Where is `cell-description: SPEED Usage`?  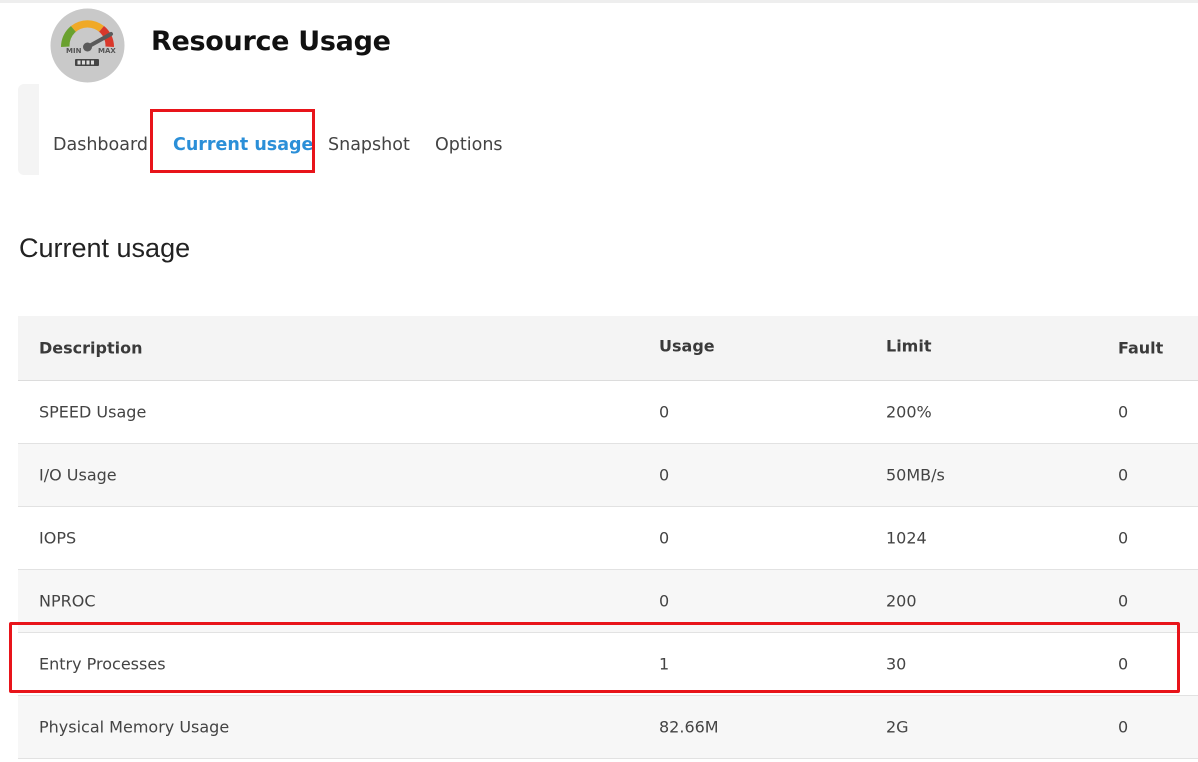 cell-description: SPEED Usage is located at coordinates (93, 412).